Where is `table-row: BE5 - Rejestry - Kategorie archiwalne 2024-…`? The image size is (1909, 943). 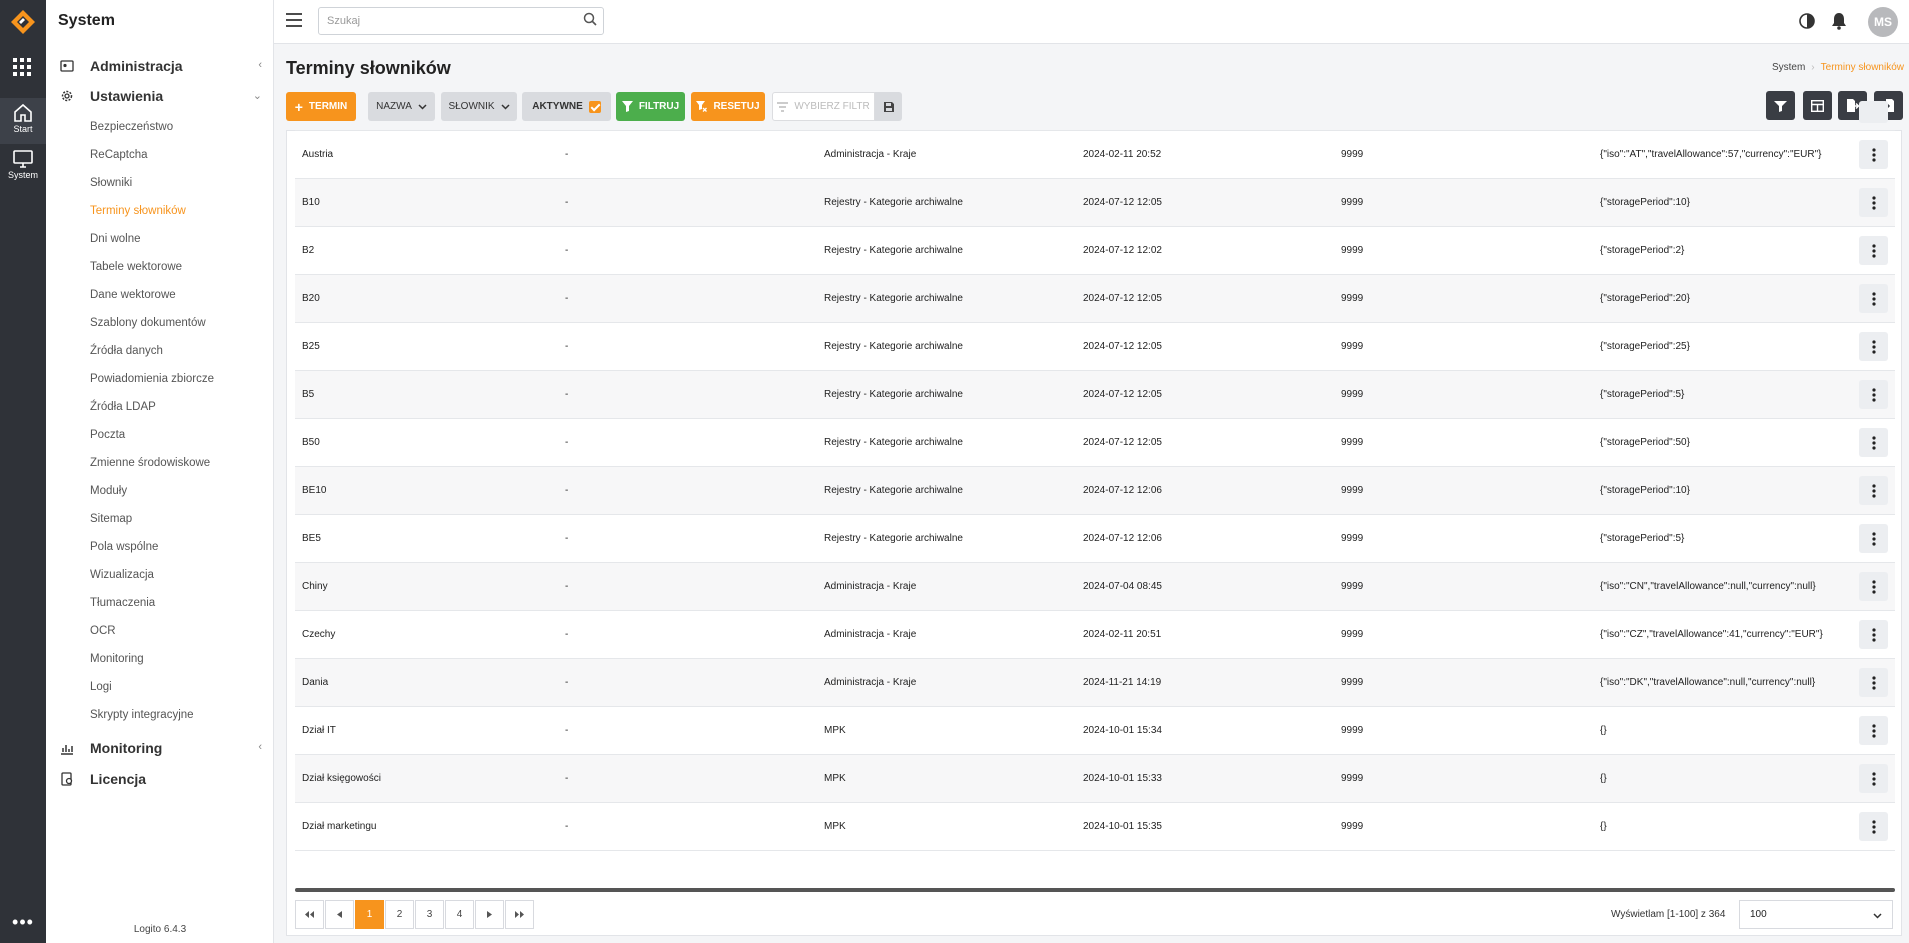
table-row: BE5 - Rejestry - Kategorie archiwalne 2024-… is located at coordinates (1095, 539).